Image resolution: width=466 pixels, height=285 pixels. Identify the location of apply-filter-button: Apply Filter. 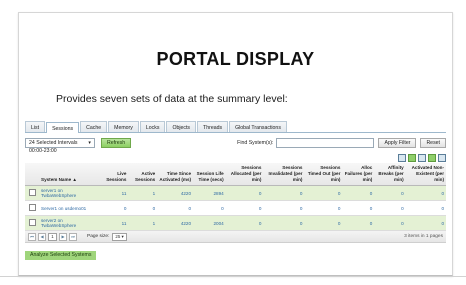
(397, 142).